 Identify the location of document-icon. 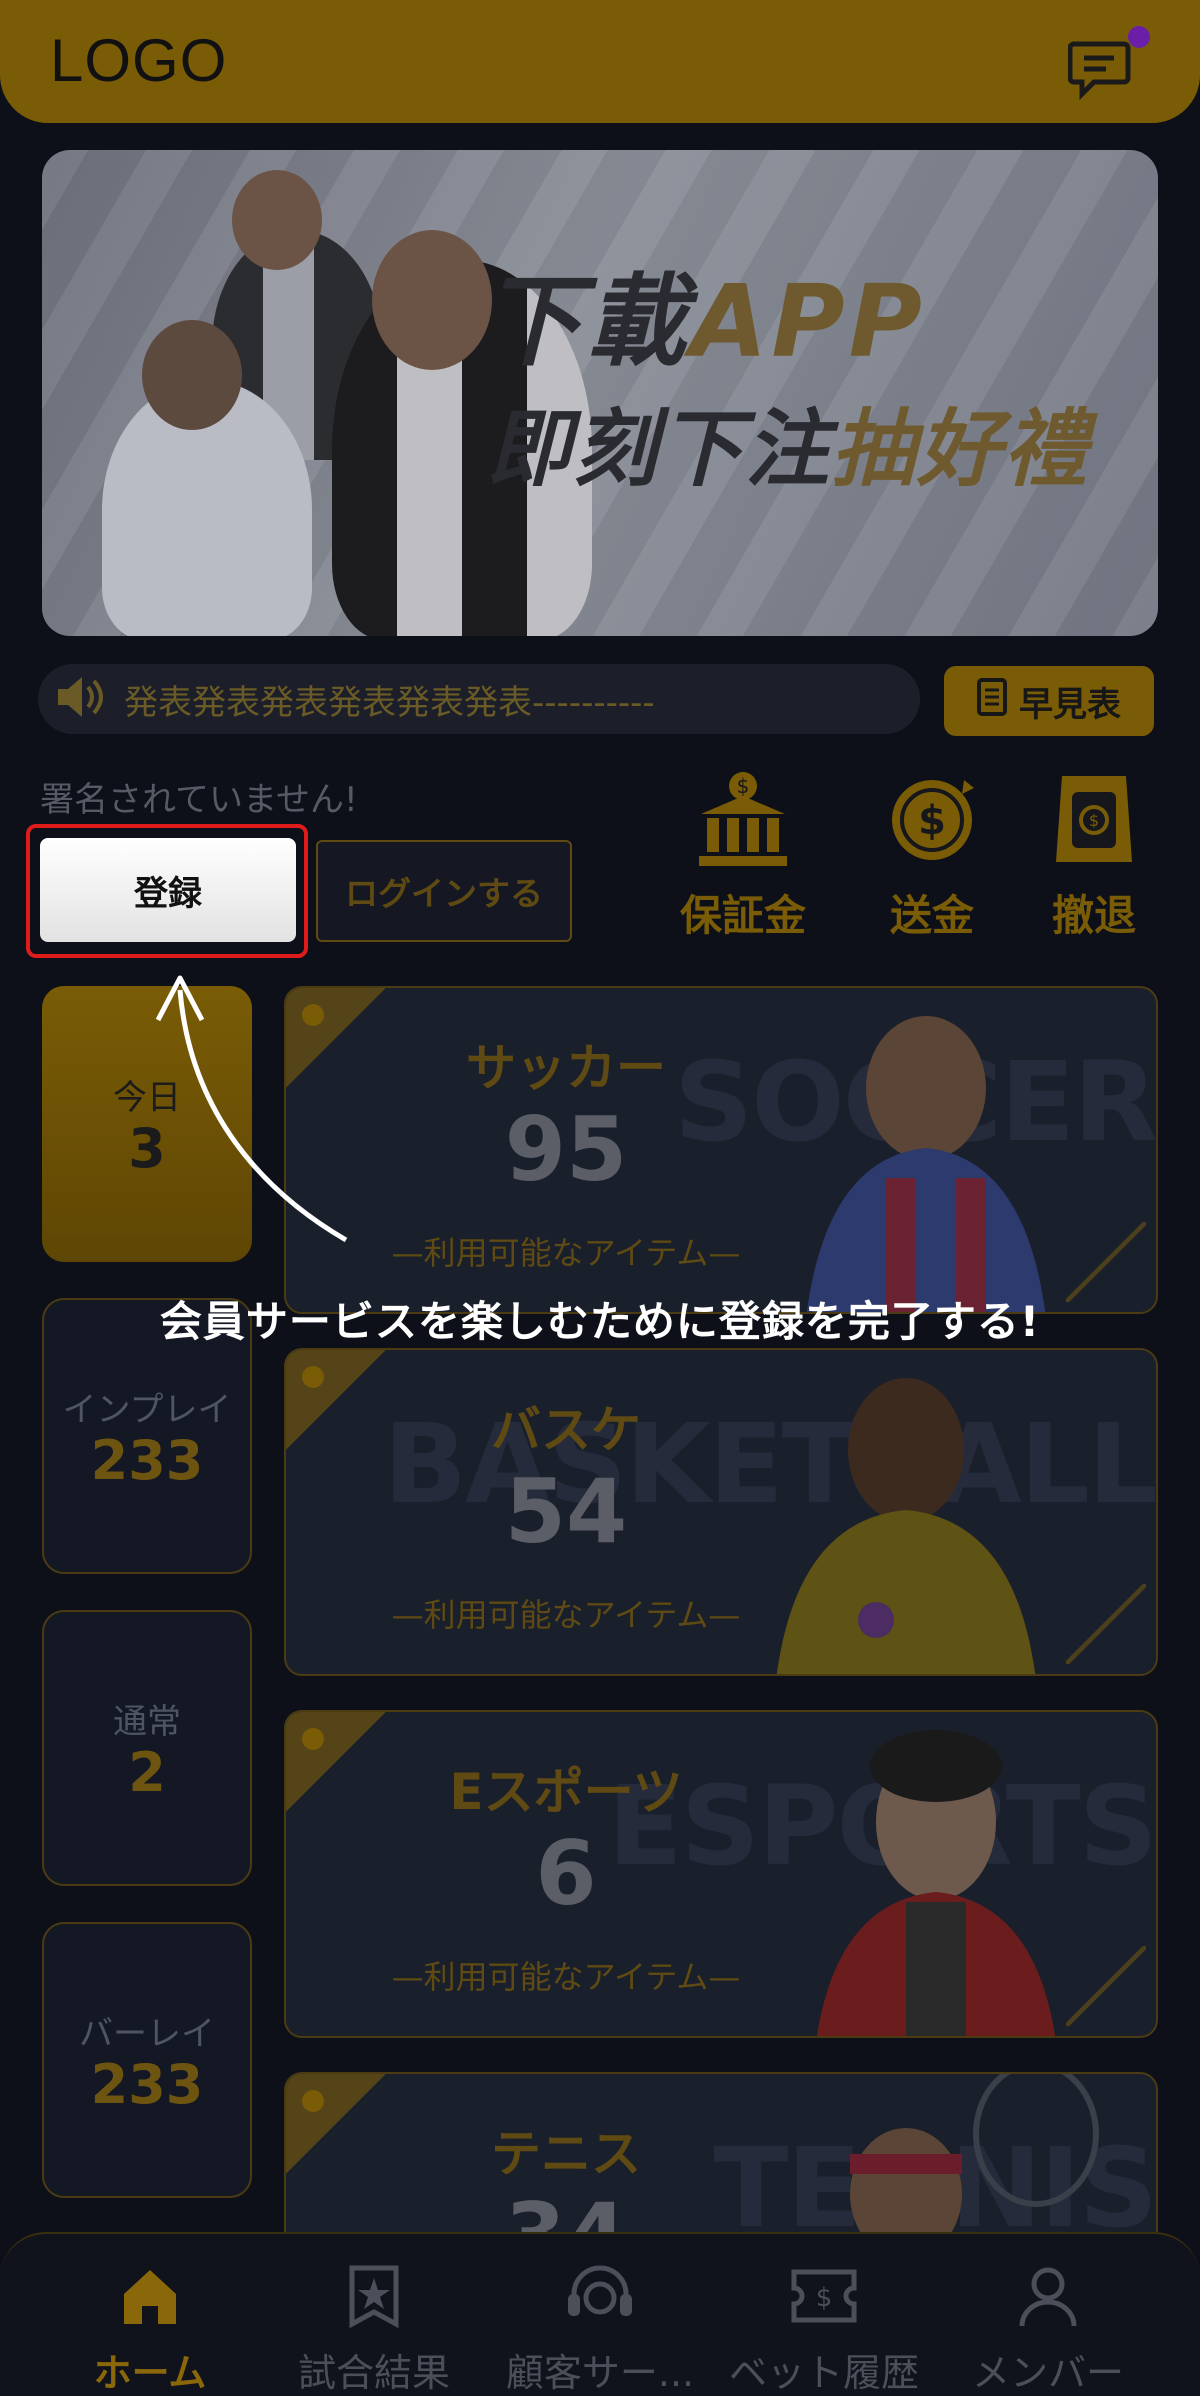
(992, 701).